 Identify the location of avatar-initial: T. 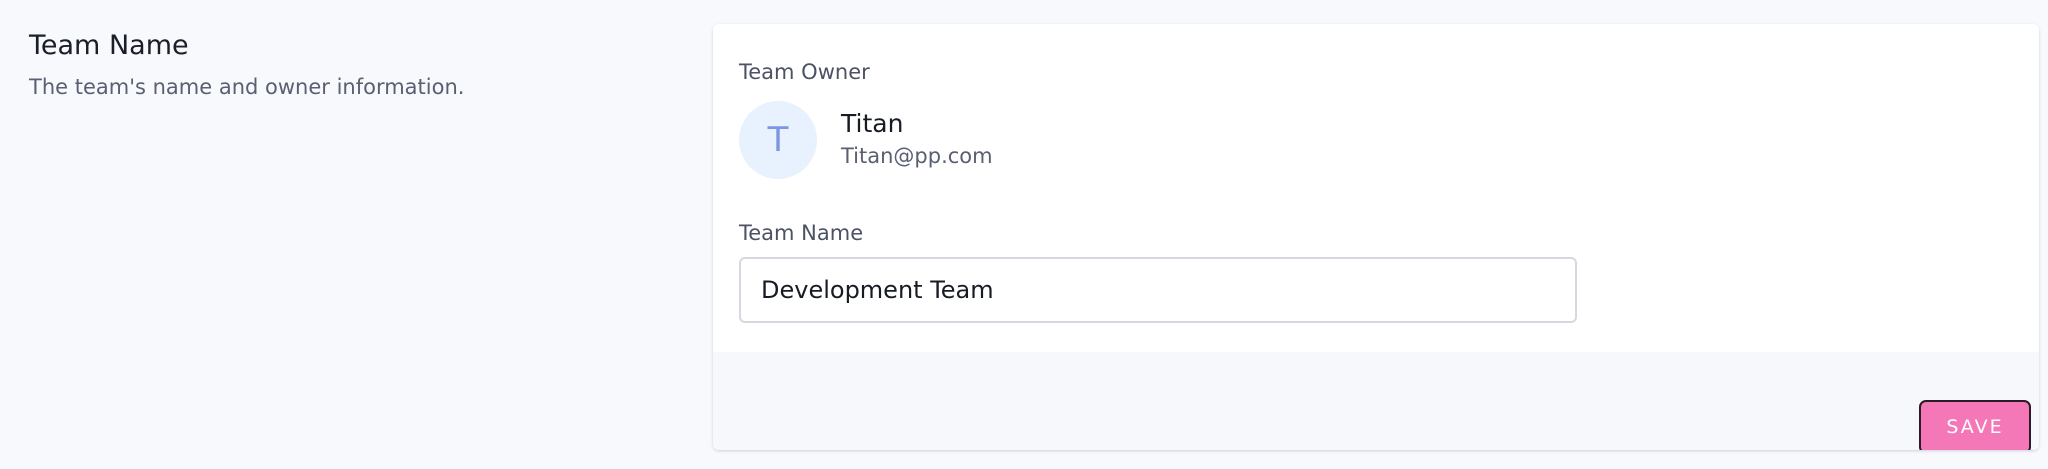
(778, 140).